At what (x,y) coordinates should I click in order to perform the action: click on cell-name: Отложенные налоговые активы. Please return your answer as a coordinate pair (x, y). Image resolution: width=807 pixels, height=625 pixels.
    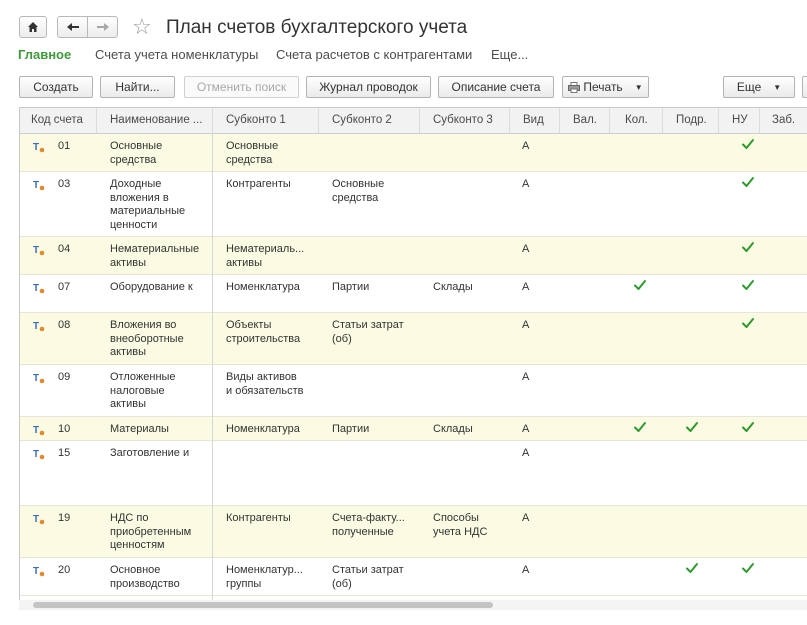
    Looking at the image, I should click on (143, 390).